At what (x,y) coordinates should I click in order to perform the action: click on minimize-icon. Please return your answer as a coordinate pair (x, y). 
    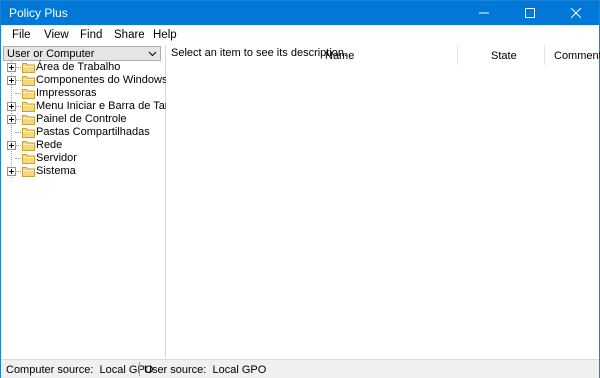
    Looking at the image, I should click on (484, 13).